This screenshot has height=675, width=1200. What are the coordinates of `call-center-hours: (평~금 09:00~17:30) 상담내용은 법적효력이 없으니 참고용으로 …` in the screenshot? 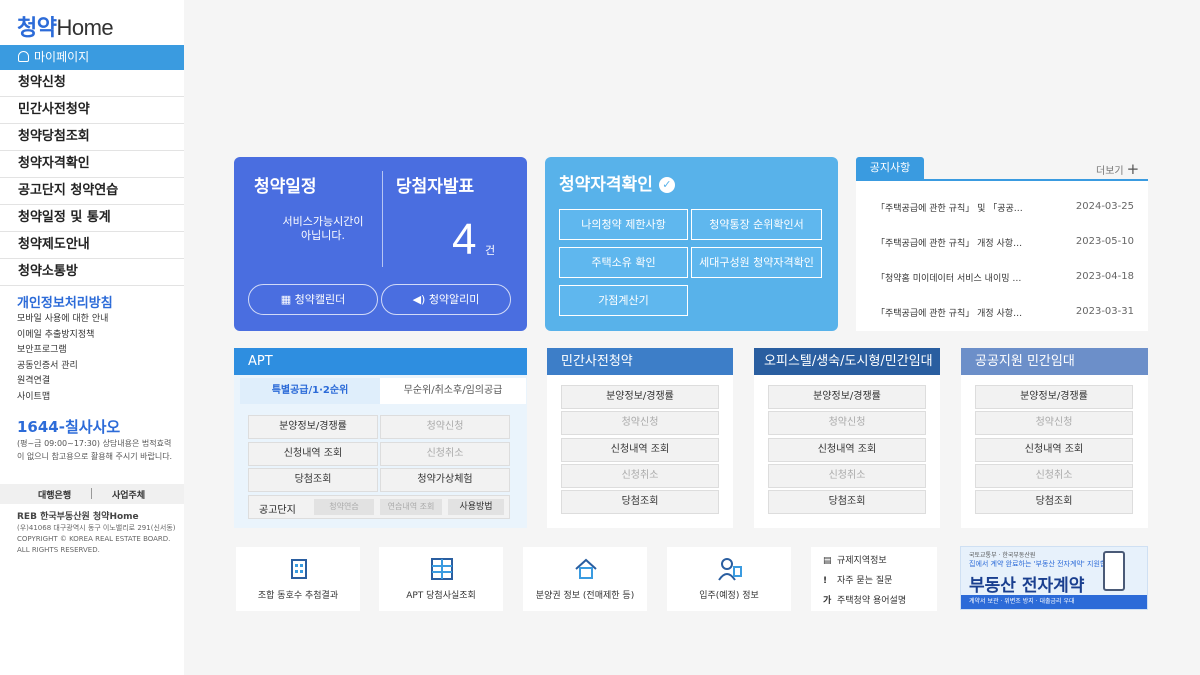 It's located at (95, 450).